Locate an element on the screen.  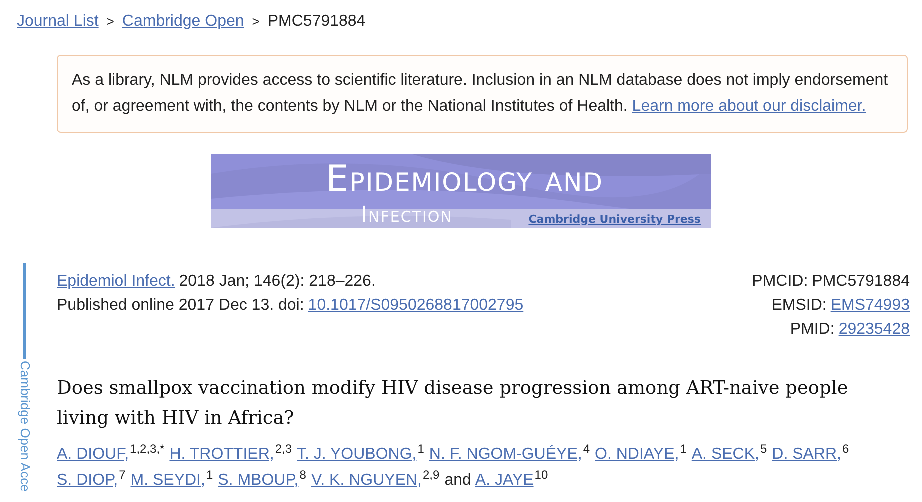
author-link: D. SARR, is located at coordinates (807, 454).